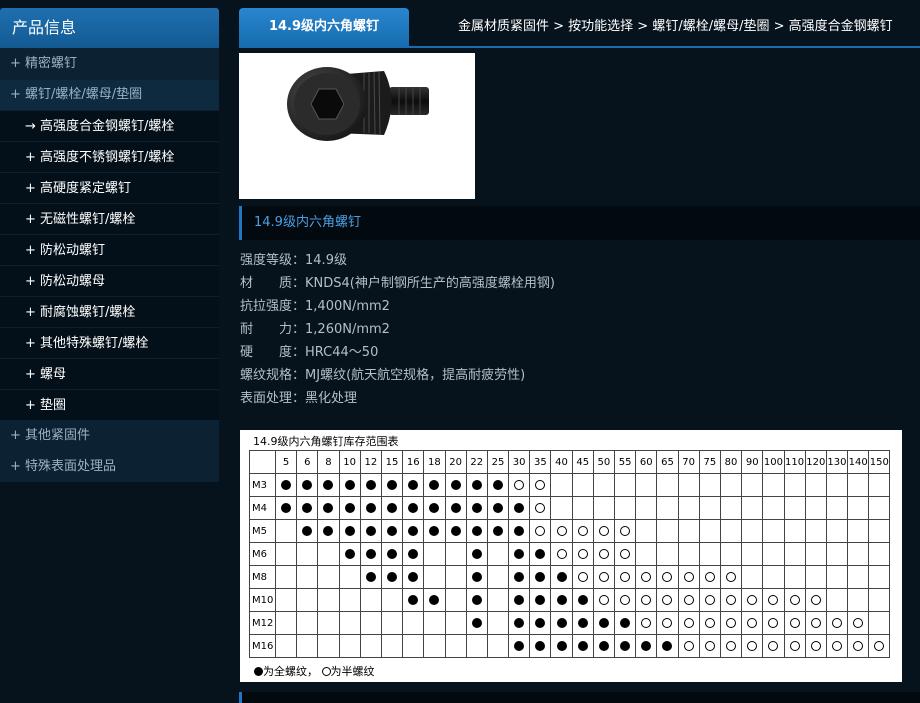  Describe the element at coordinates (357, 126) in the screenshot. I see `product-photo` at that location.